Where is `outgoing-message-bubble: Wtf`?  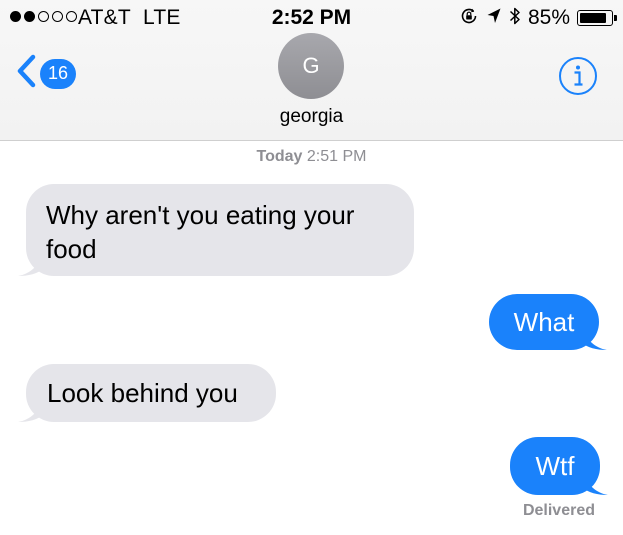 outgoing-message-bubble: Wtf is located at coordinates (559, 466).